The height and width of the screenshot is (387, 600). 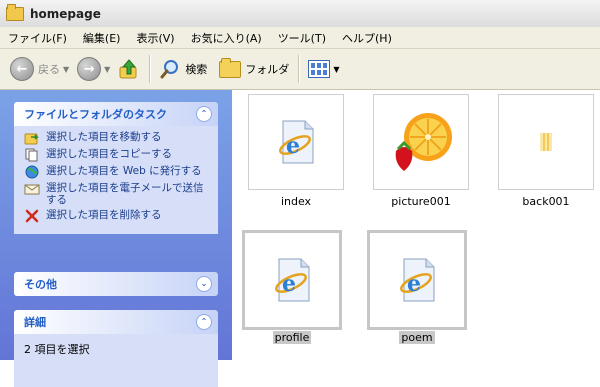 What do you see at coordinates (107, 69) in the screenshot?
I see `forward-dropdown-icon: ▼` at bounding box center [107, 69].